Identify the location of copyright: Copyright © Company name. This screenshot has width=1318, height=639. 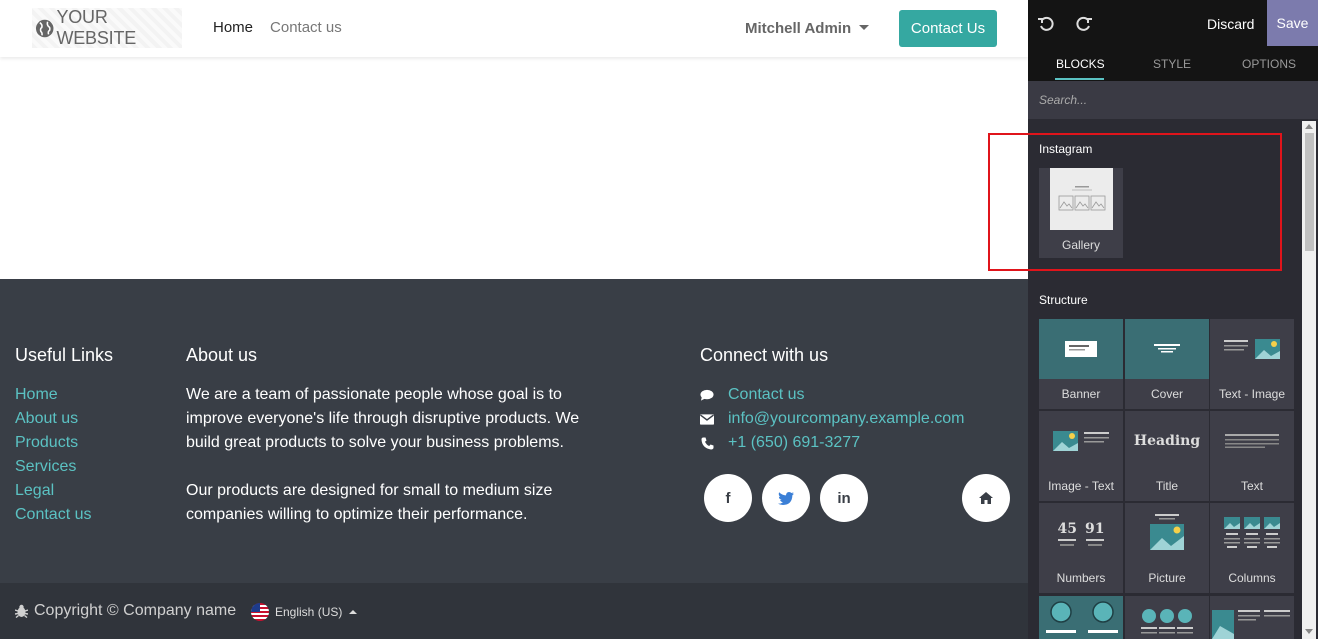
(125, 611).